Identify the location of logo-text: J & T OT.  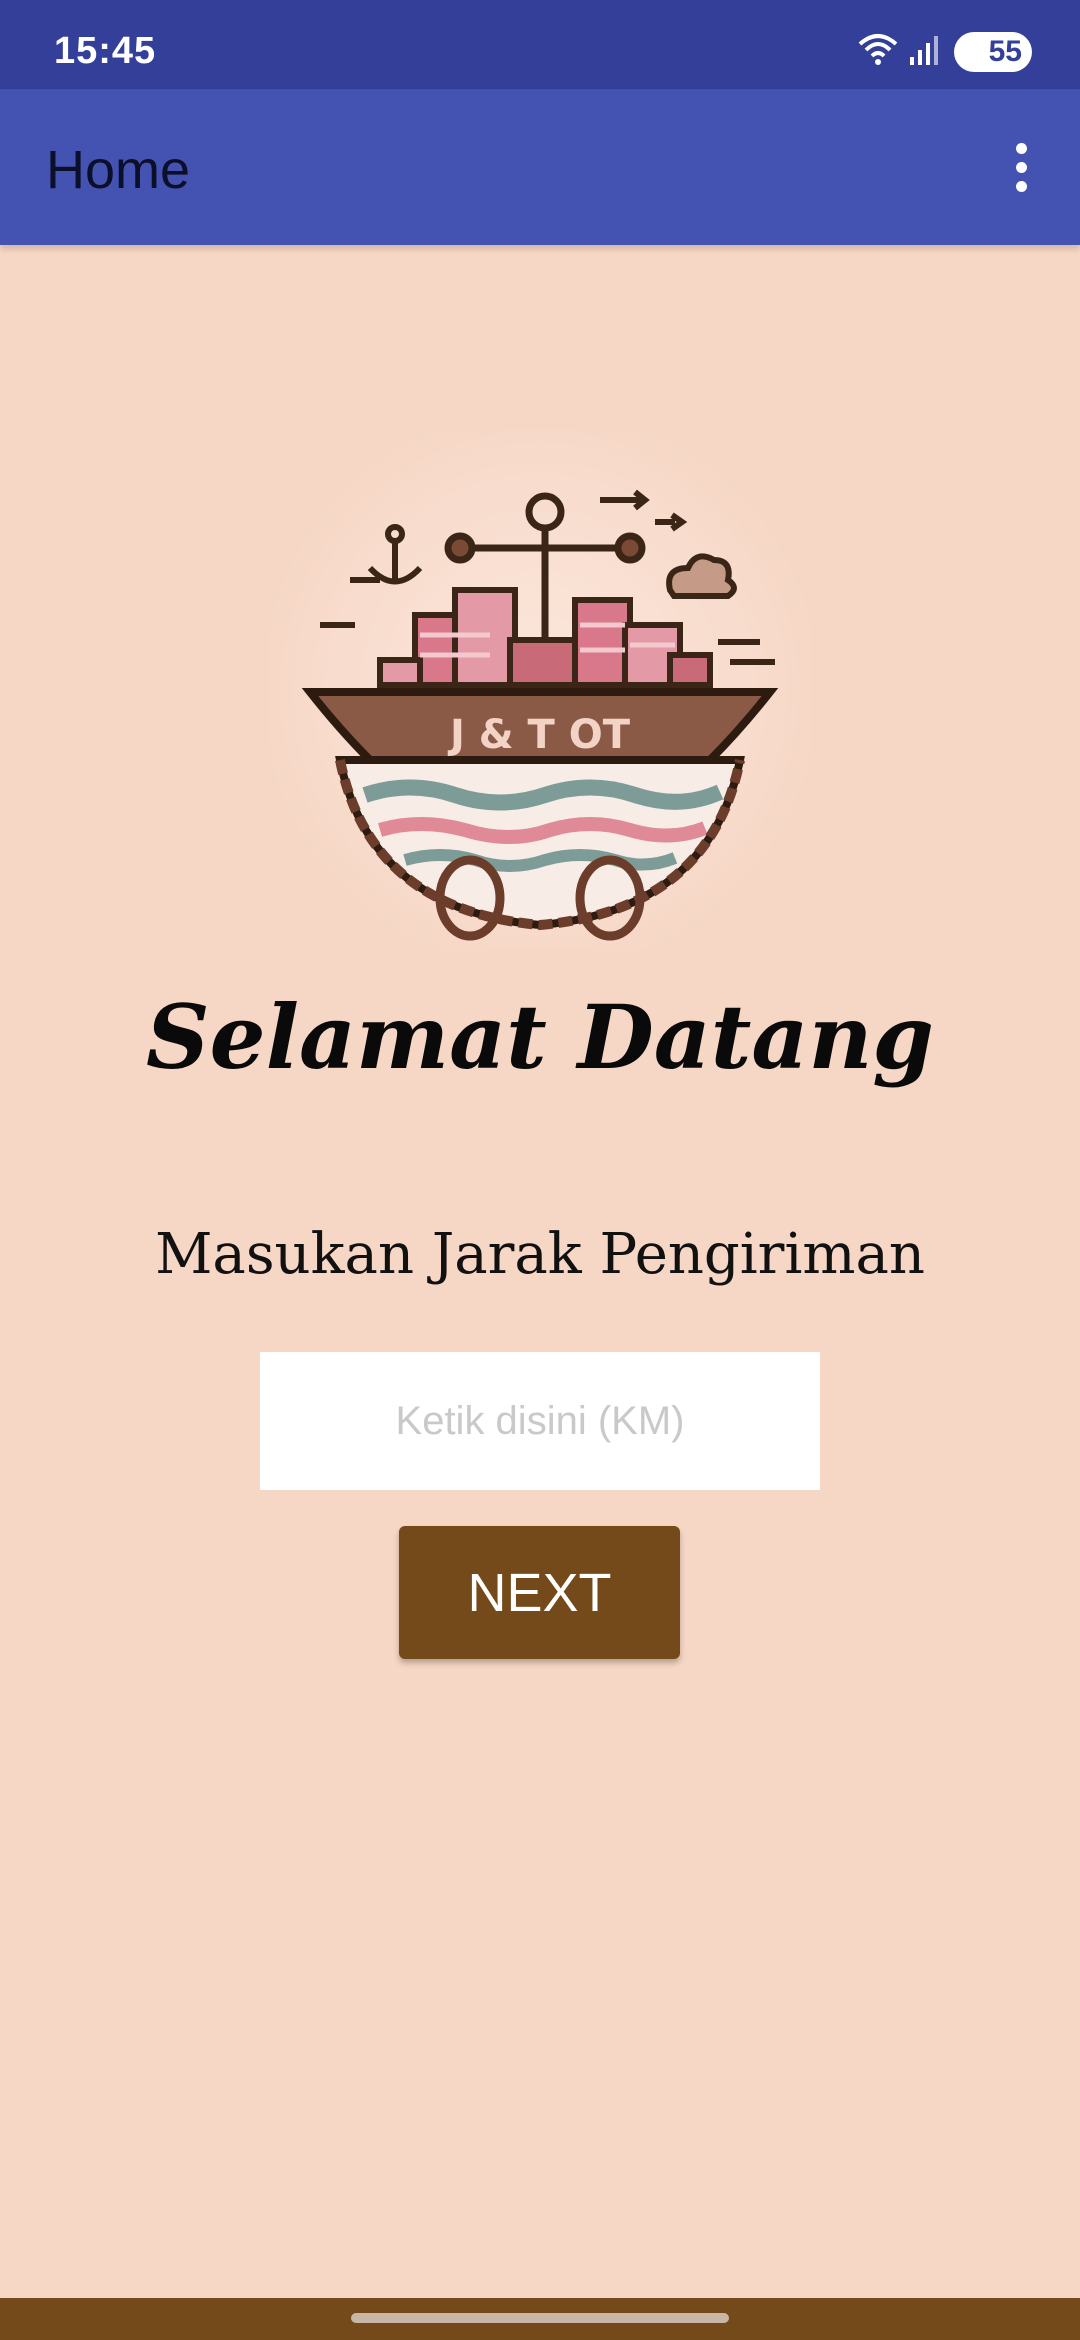
(539, 735).